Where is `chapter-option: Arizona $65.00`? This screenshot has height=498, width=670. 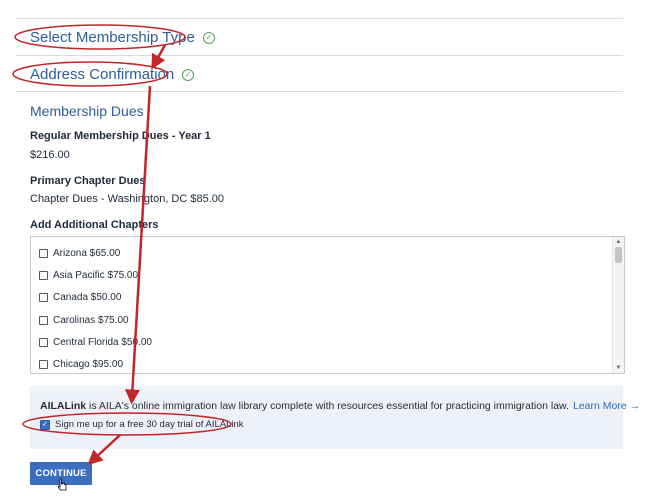 chapter-option: Arizona $65.00 is located at coordinates (79, 253).